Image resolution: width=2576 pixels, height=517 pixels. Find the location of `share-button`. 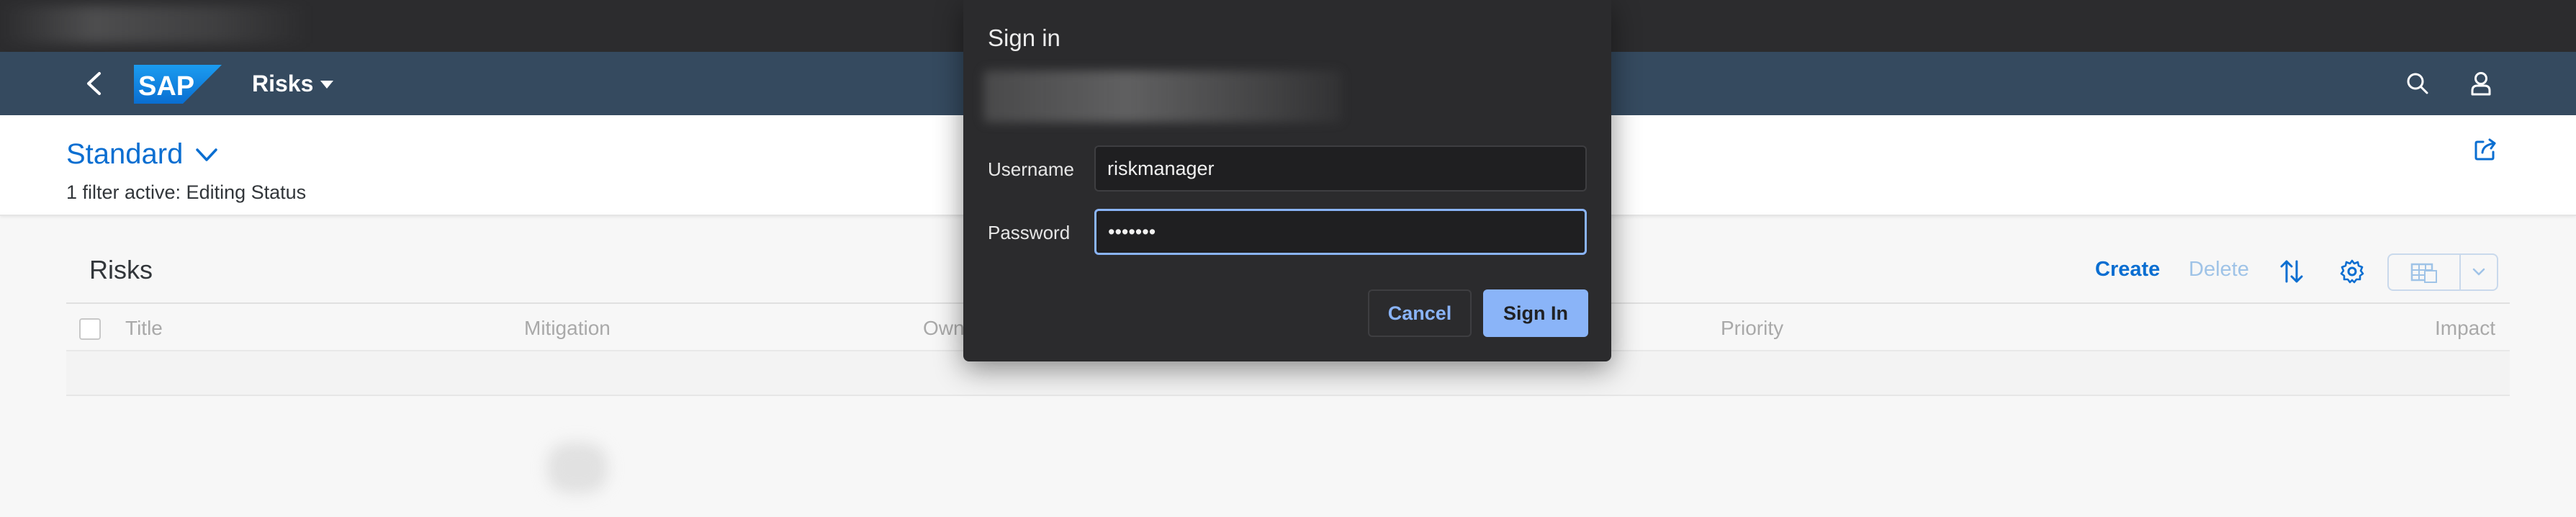

share-button is located at coordinates (2485, 150).